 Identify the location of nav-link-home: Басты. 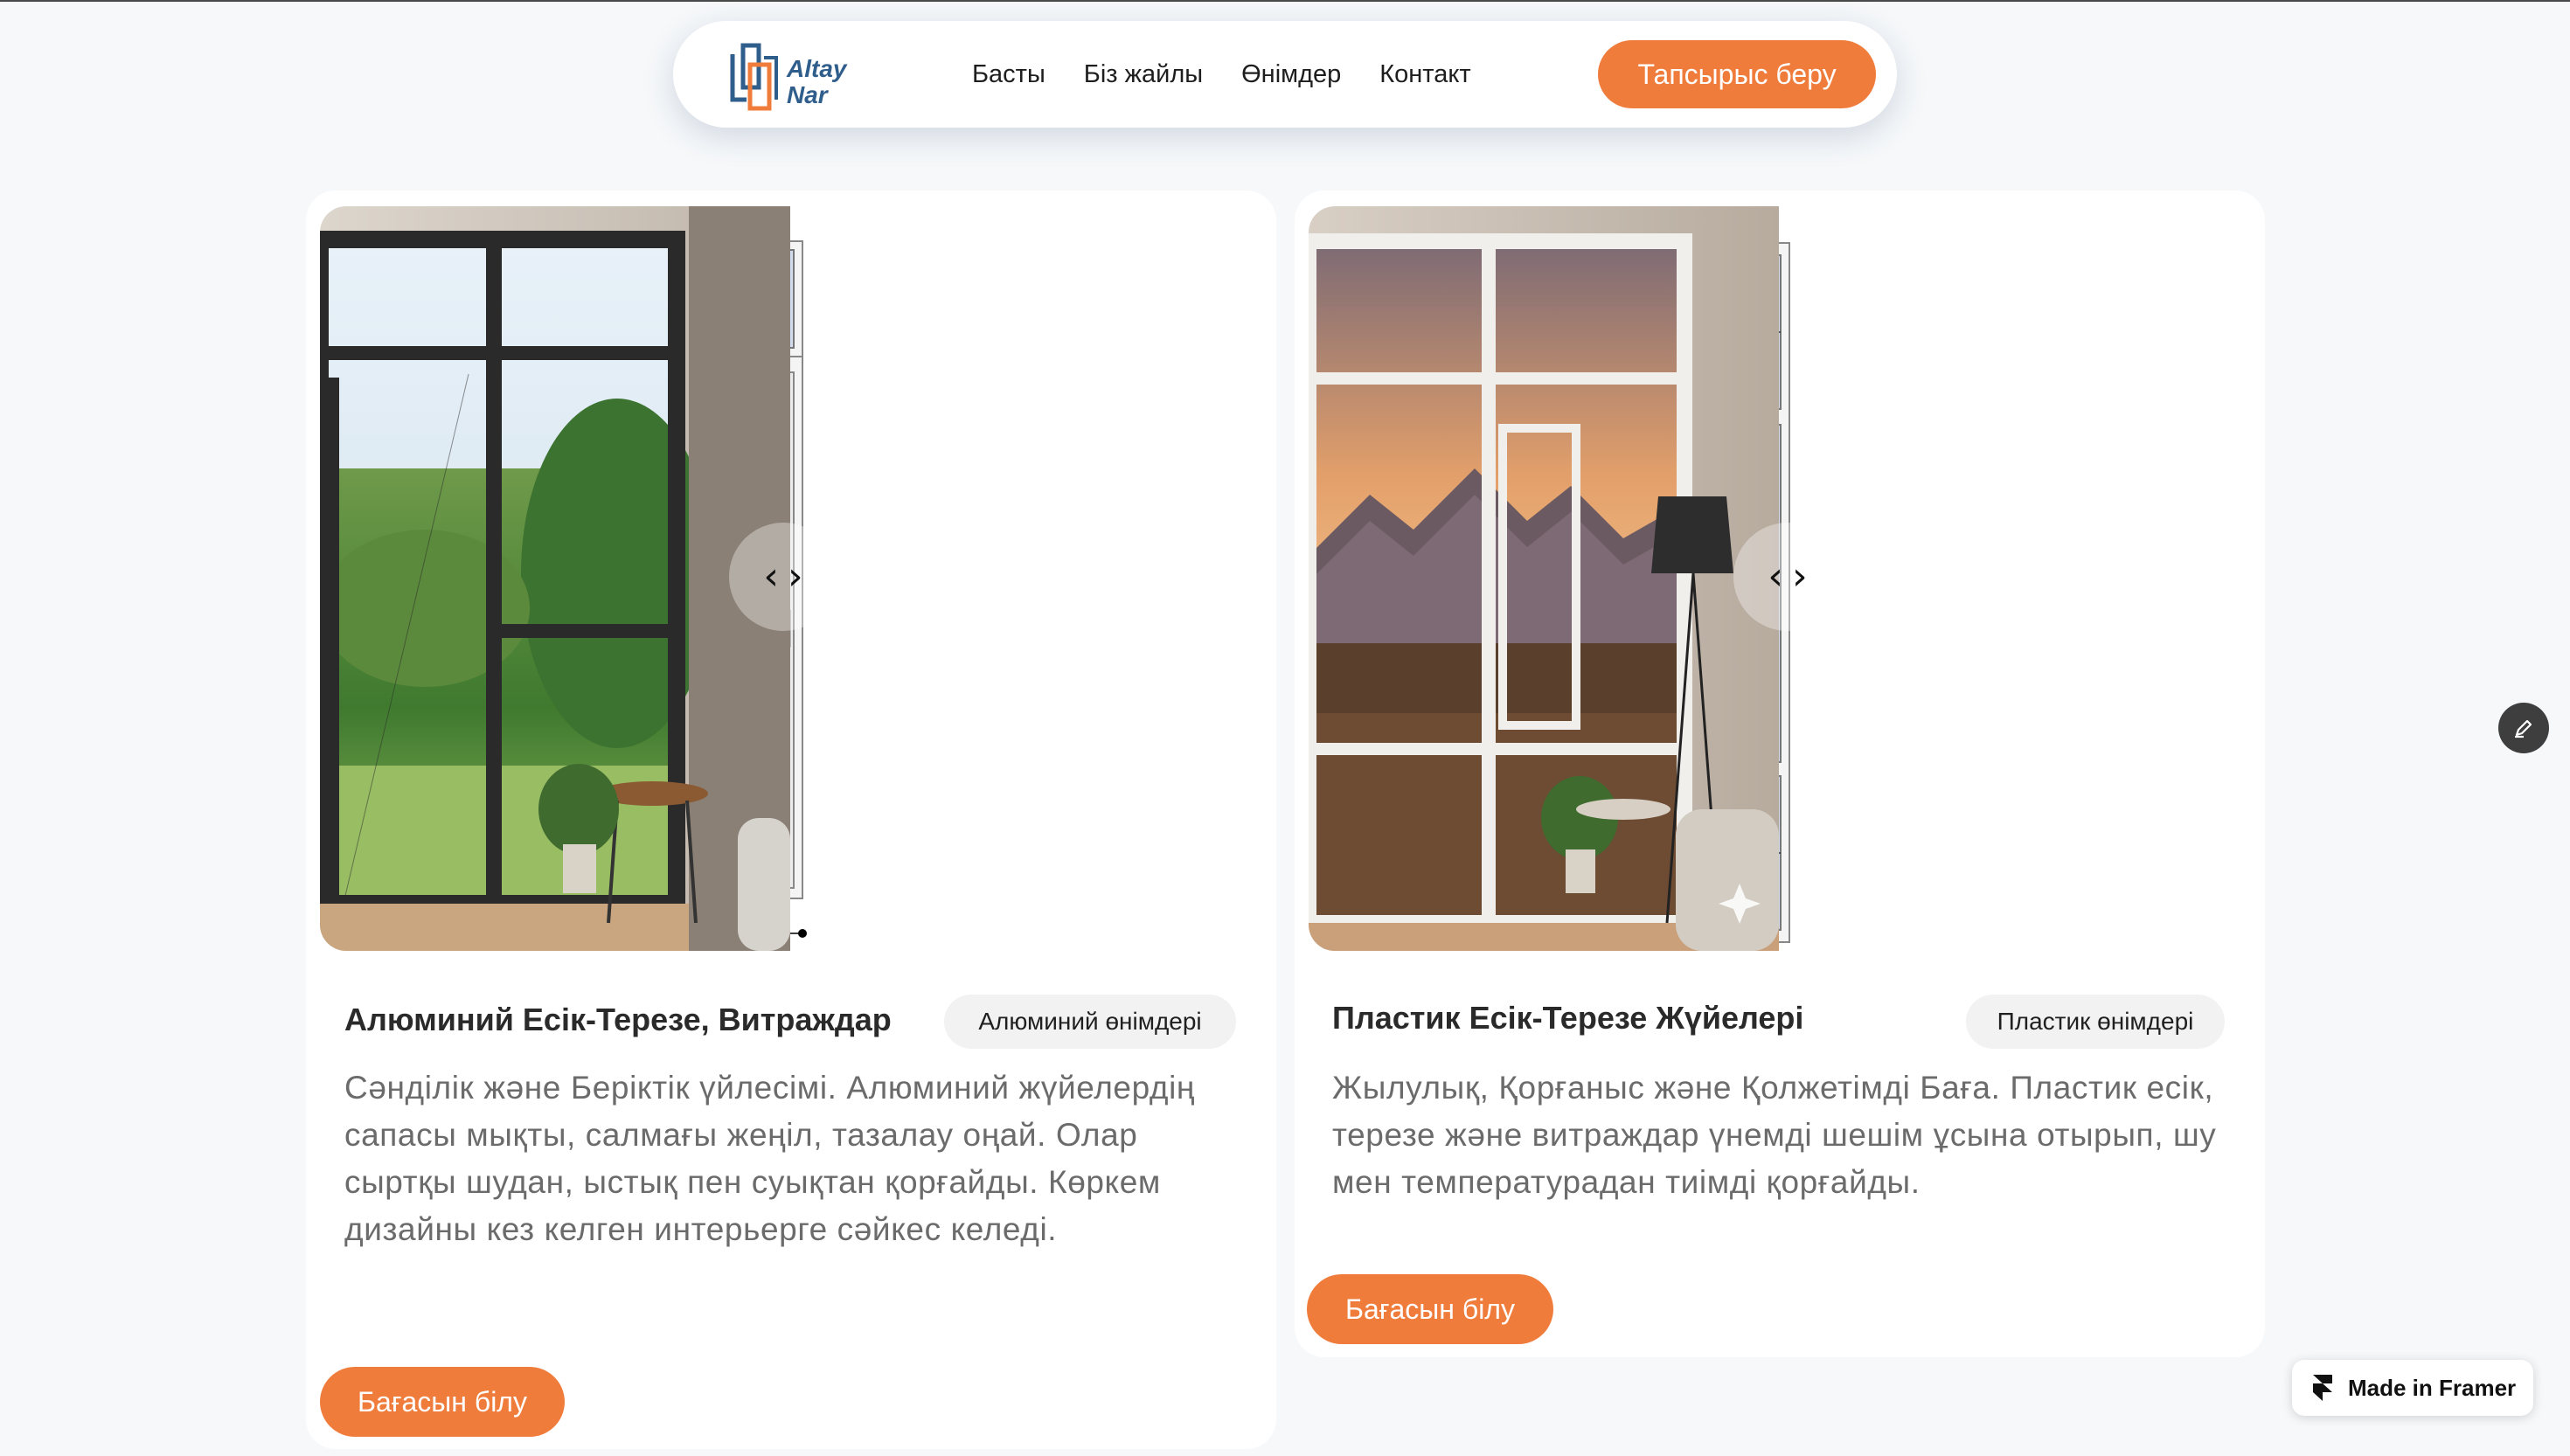
(1008, 74).